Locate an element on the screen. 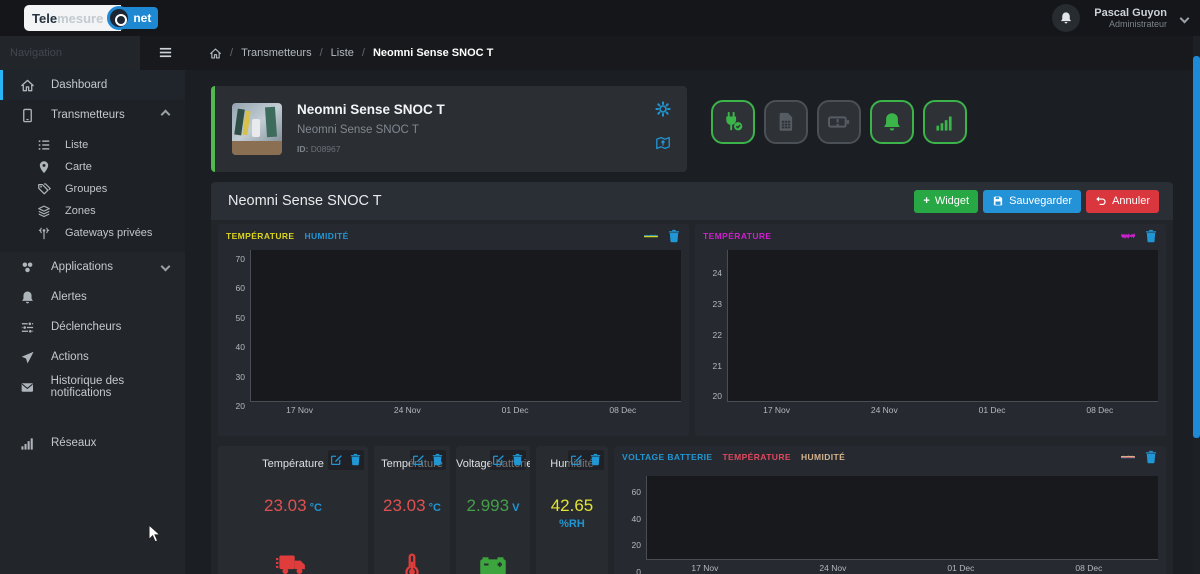  sidebar-item-reseaux: Réseaux is located at coordinates (92, 443).